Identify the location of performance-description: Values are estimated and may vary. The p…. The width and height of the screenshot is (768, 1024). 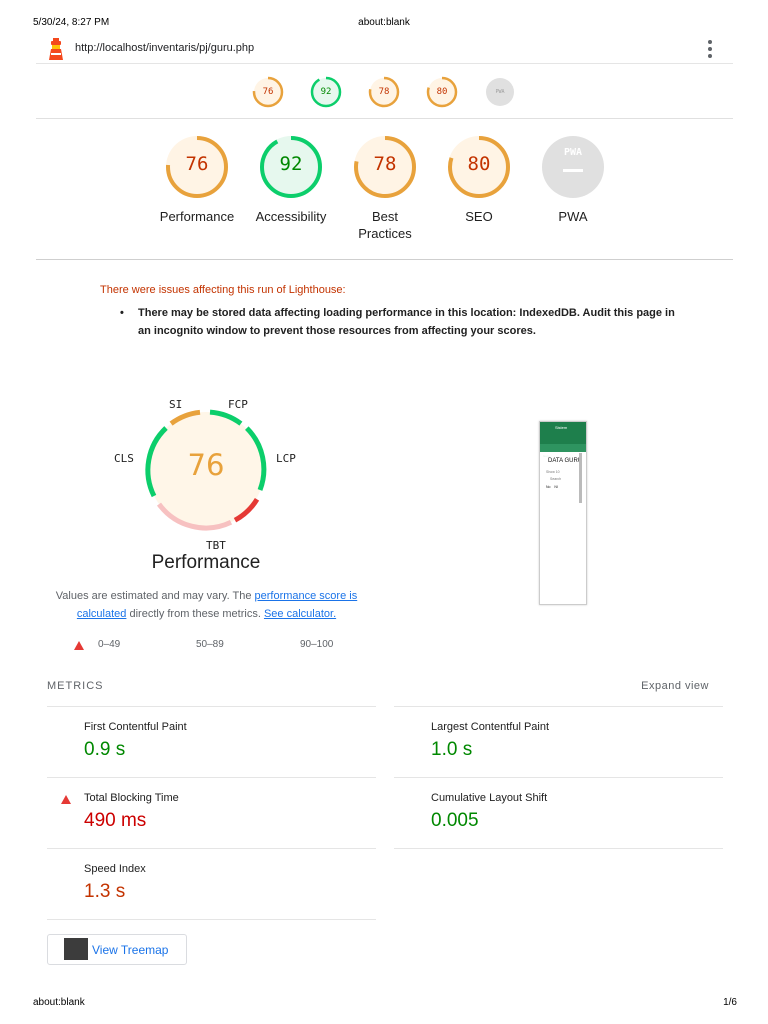
(206, 605).